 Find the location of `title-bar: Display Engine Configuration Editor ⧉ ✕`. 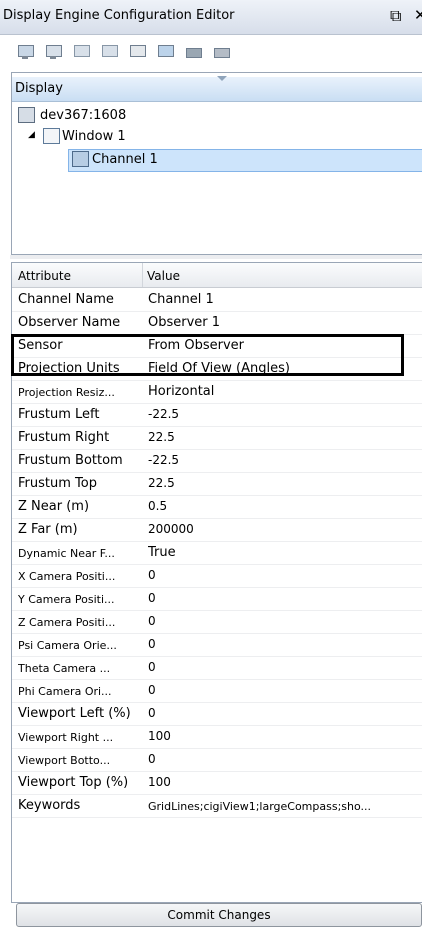

title-bar: Display Engine Configuration Editor ⧉ ✕ is located at coordinates (211, 17).